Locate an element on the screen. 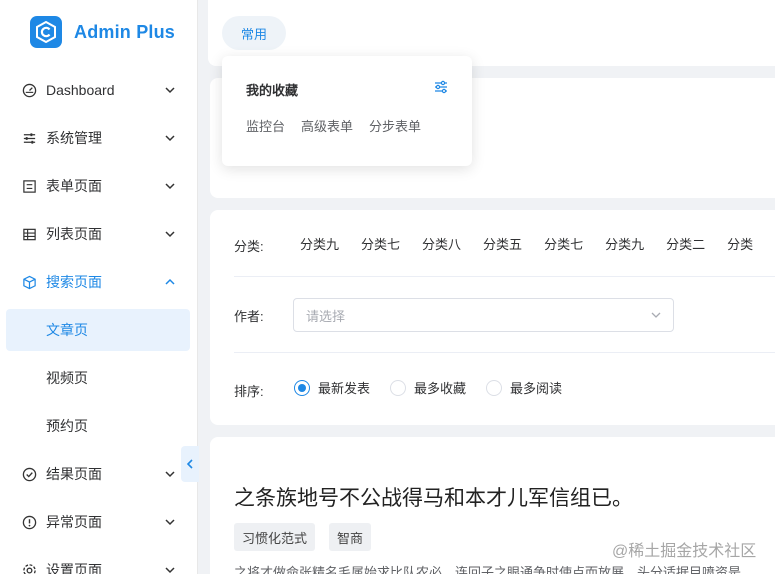  author-select-placeholder: 请选择 is located at coordinates (326, 316).